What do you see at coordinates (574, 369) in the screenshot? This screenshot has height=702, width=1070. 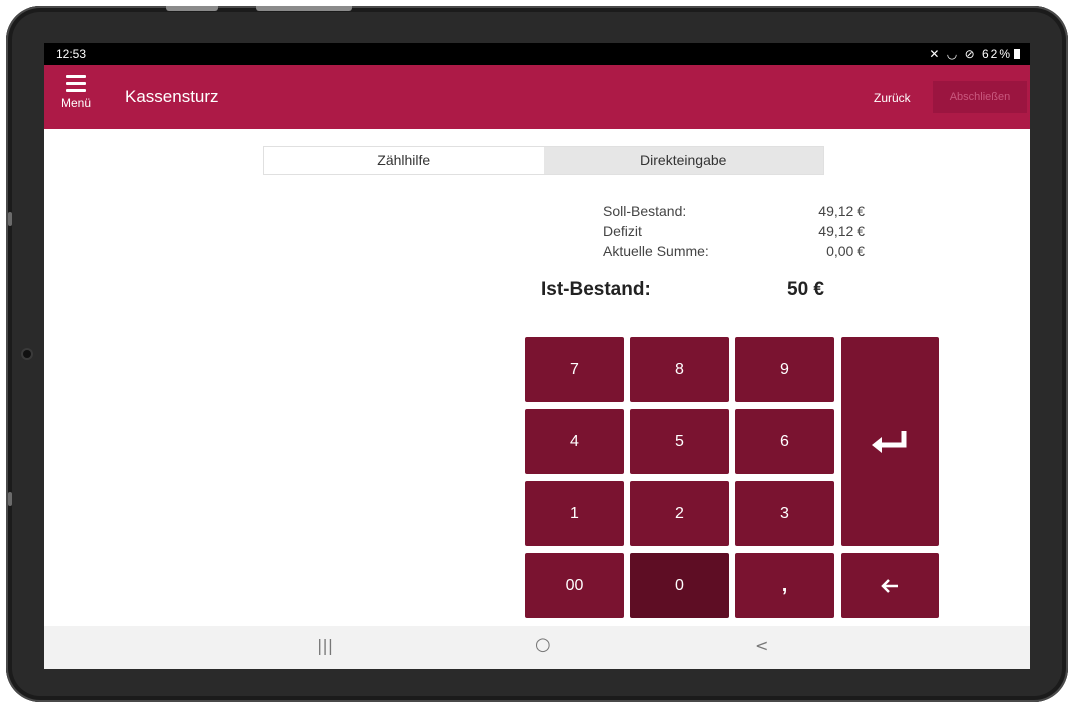 I see `key-7: 7` at bounding box center [574, 369].